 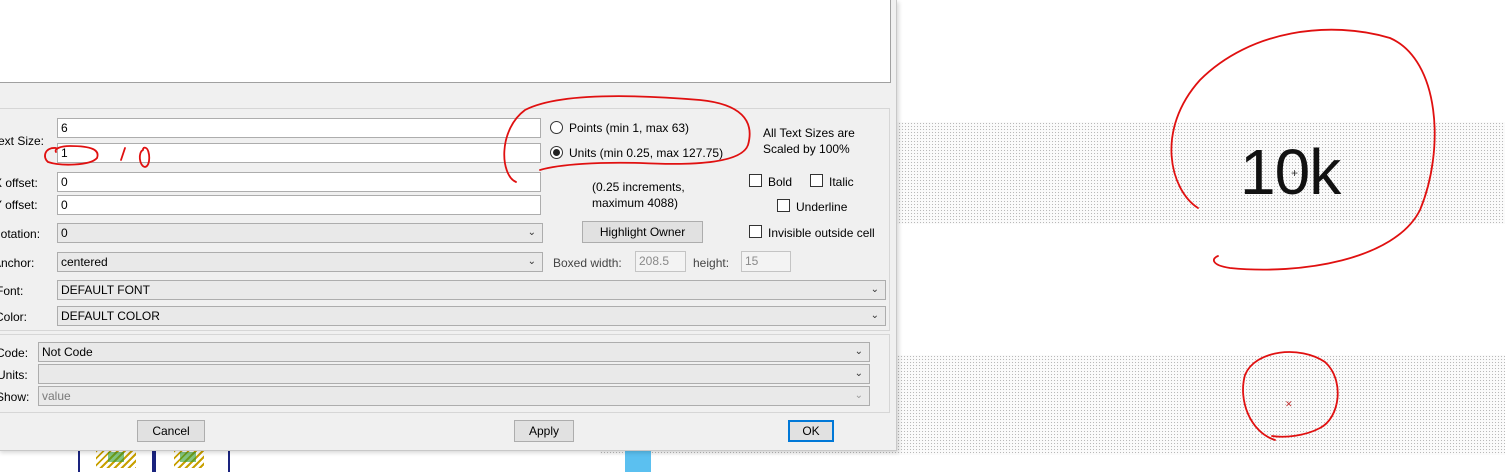 I want to click on font-label: Font:, so click(x=12, y=291).